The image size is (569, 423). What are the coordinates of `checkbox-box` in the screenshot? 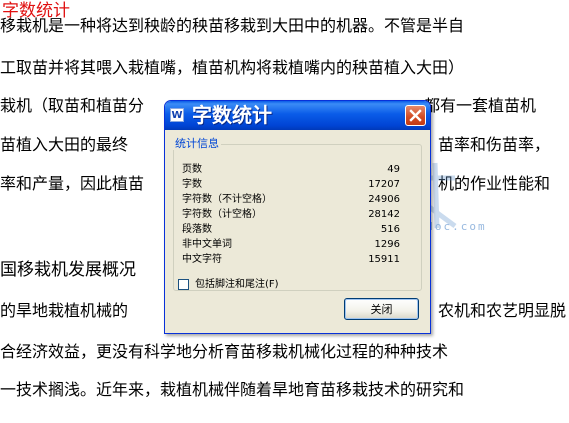 It's located at (183, 284).